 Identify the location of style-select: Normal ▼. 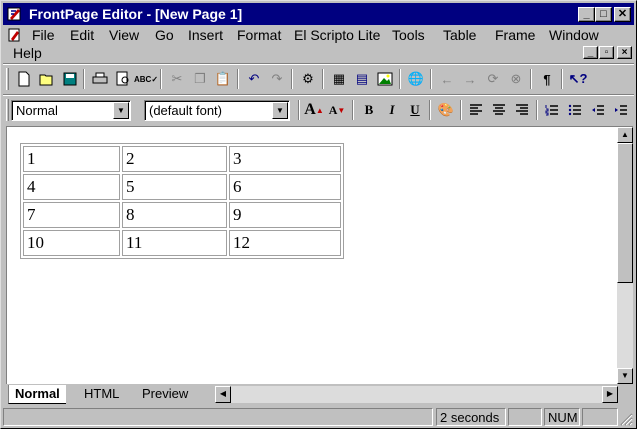
(71, 110).